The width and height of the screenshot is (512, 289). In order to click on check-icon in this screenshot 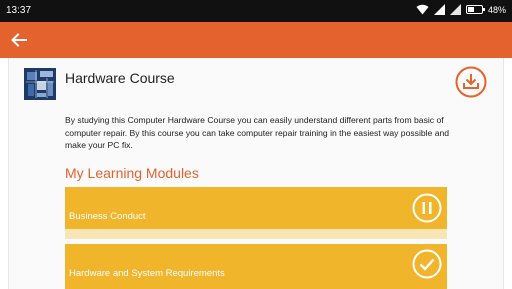, I will do `click(427, 264)`.